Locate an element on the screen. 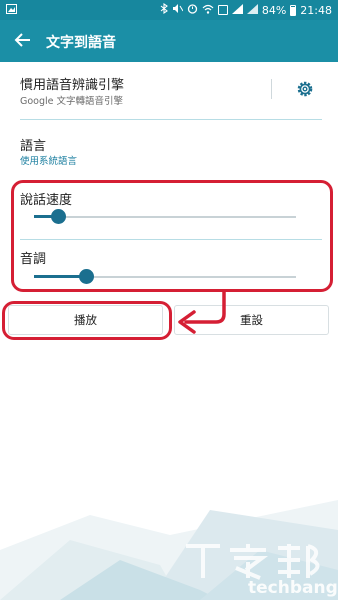  divider is located at coordinates (171, 239).